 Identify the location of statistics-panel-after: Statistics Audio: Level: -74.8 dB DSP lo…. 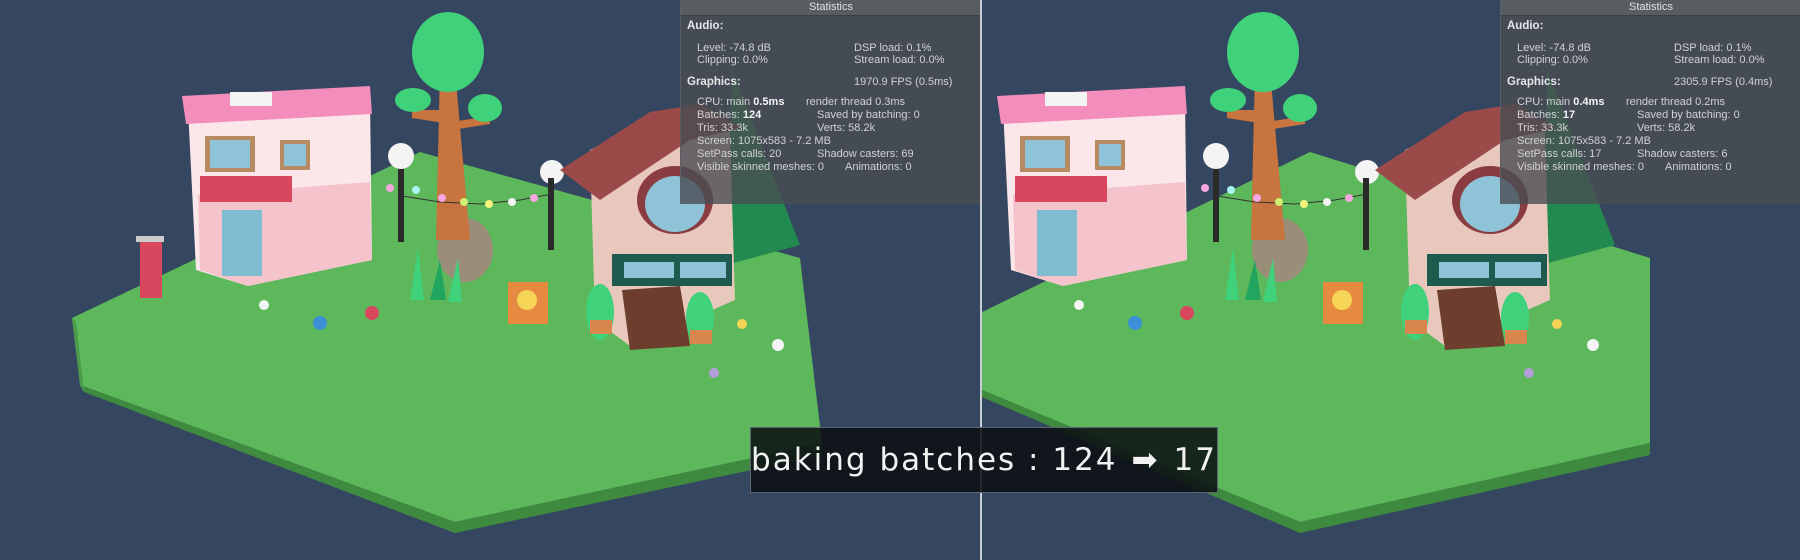
(1650, 102).